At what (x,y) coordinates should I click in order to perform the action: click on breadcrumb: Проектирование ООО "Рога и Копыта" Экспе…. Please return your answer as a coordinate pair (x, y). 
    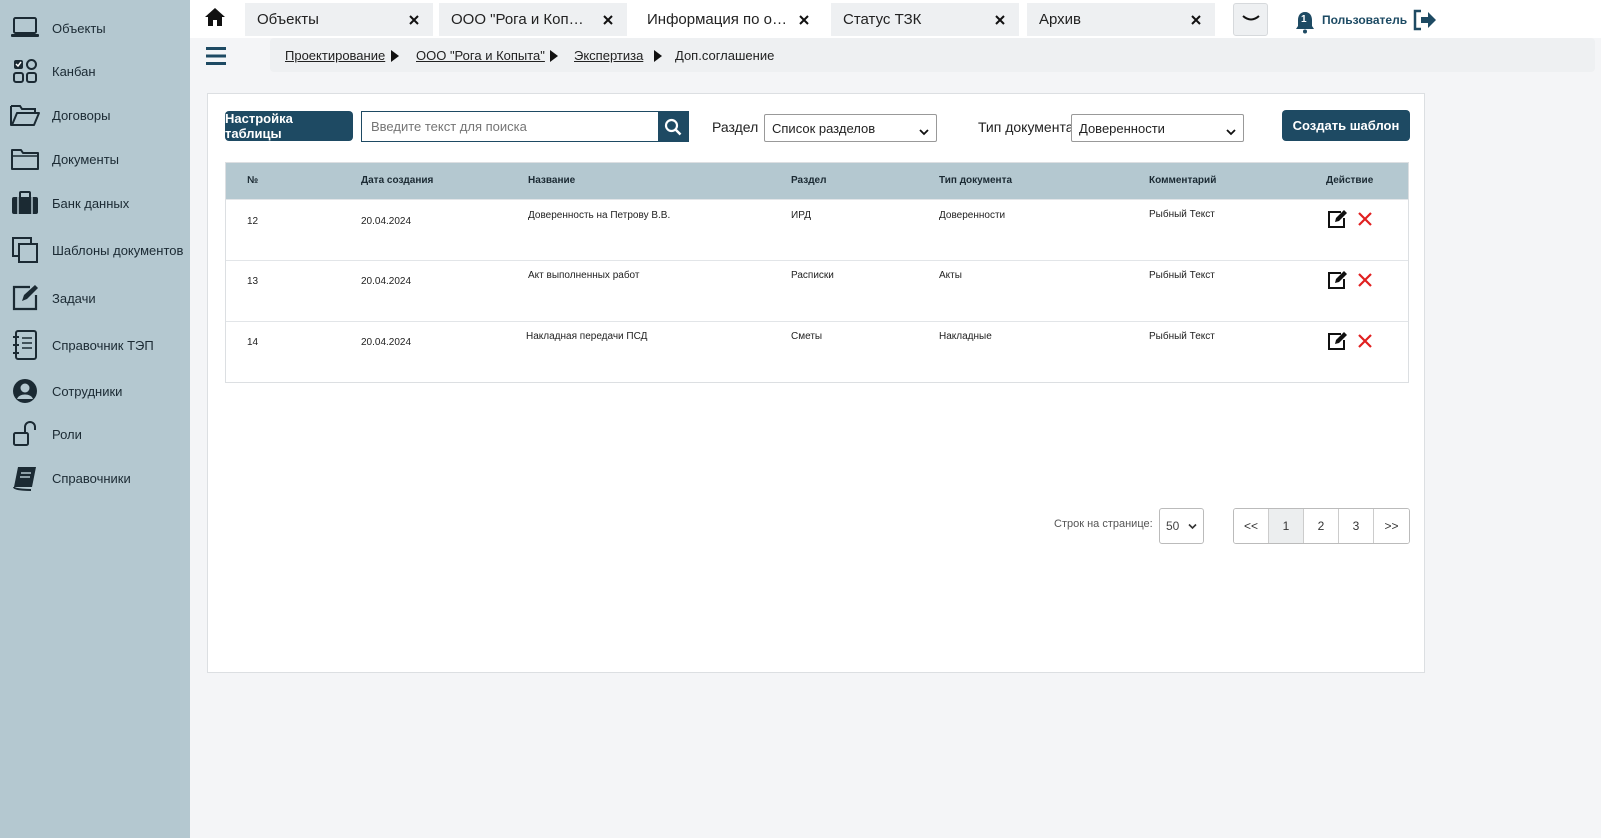
    Looking at the image, I should click on (932, 55).